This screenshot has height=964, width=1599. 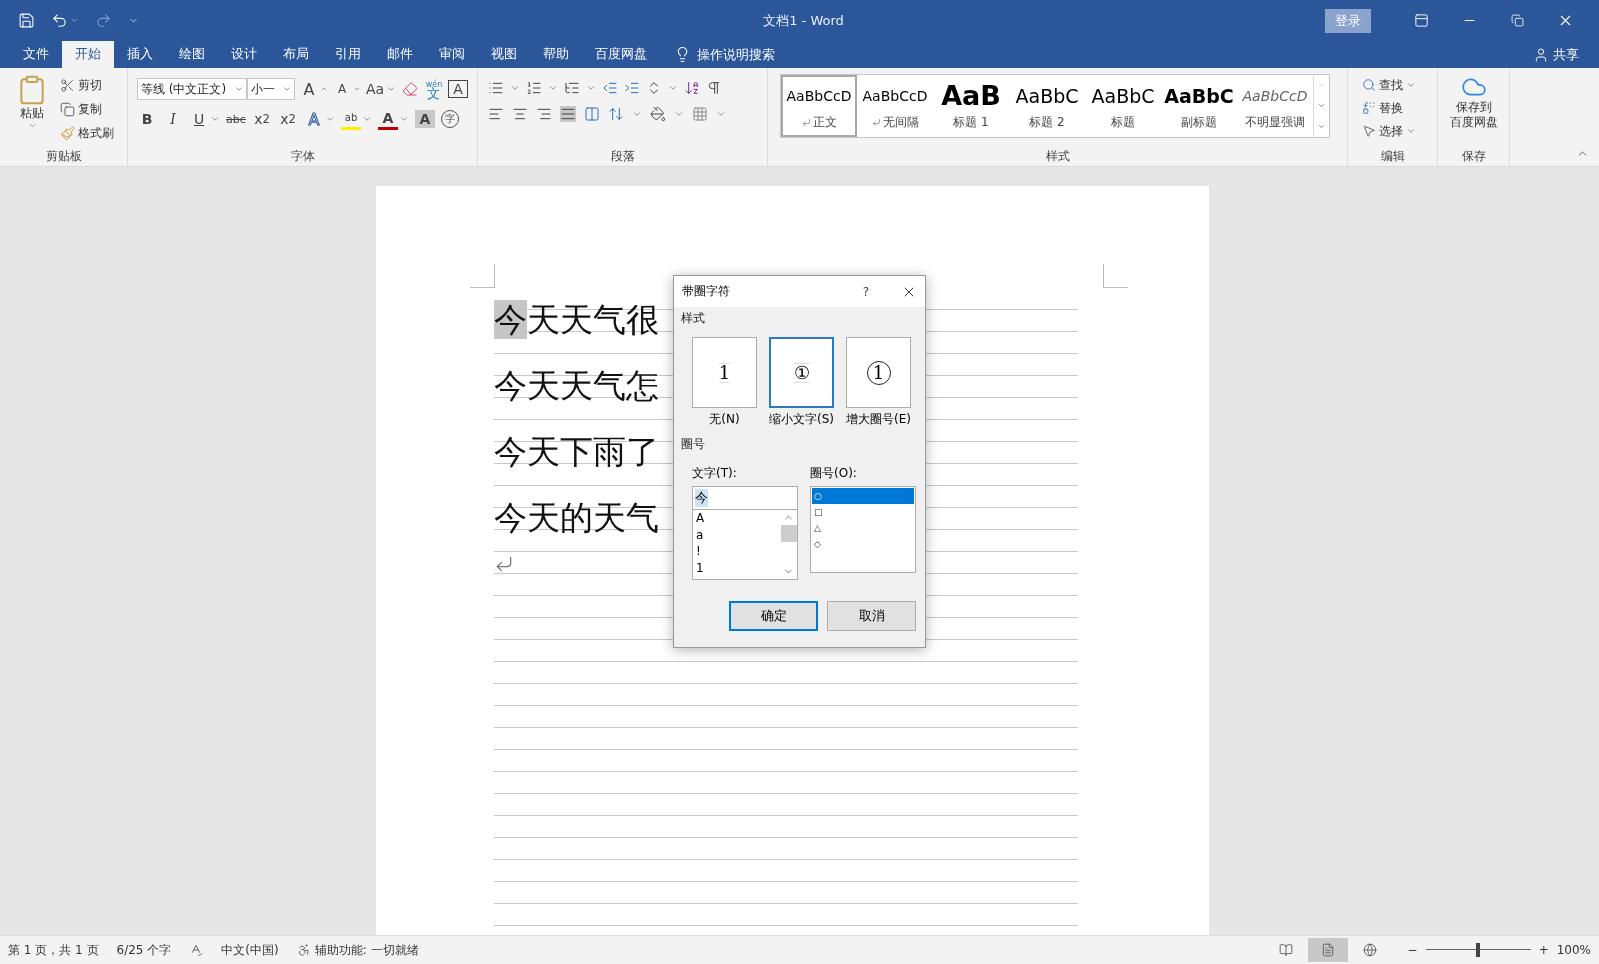 I want to click on ribbon-tab: 视图, so click(x=504, y=54).